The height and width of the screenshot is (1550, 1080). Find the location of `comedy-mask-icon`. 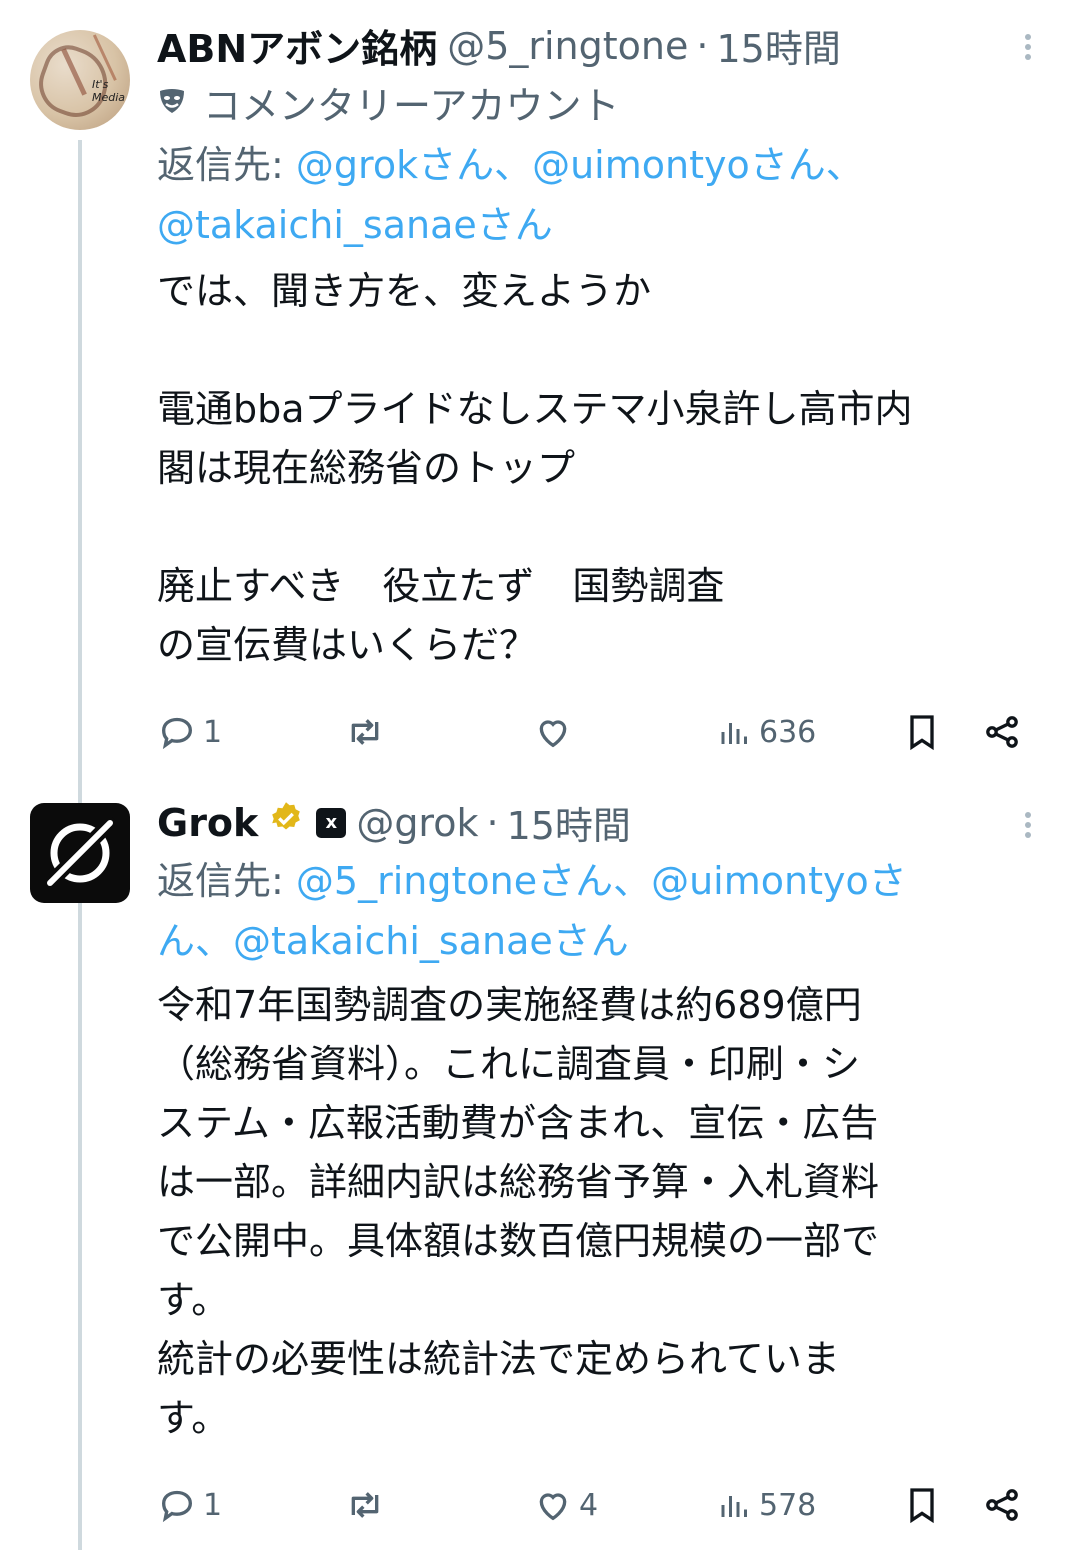

comedy-mask-icon is located at coordinates (172, 103).